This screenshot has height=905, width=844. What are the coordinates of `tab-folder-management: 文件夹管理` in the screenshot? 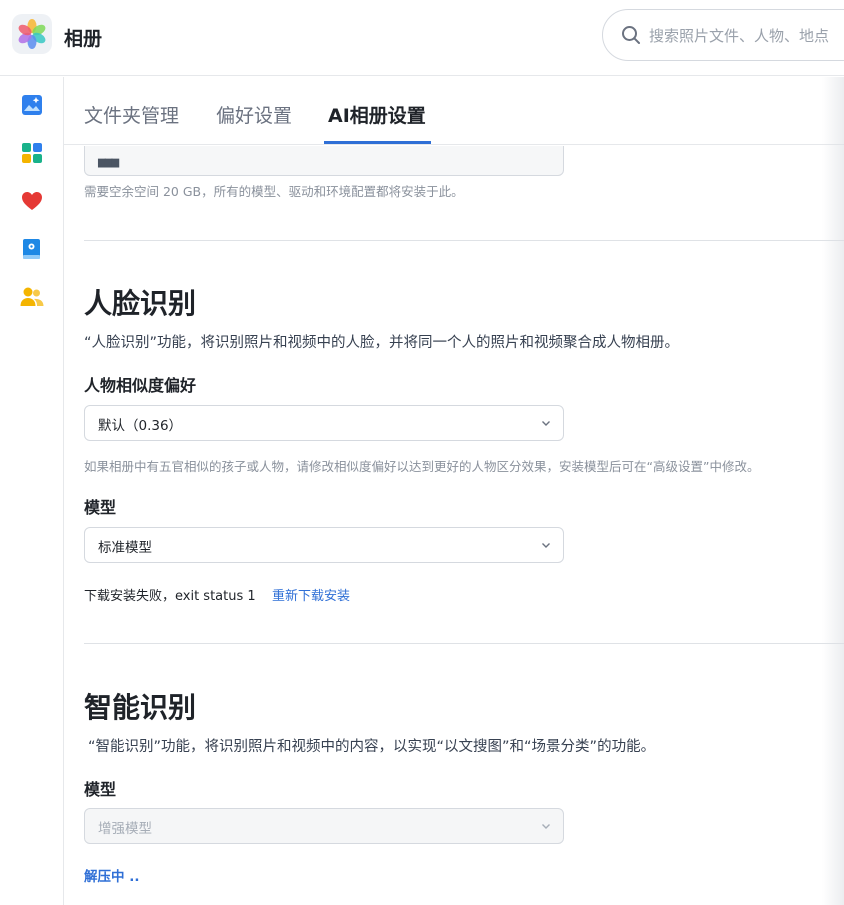 It's located at (131, 114).